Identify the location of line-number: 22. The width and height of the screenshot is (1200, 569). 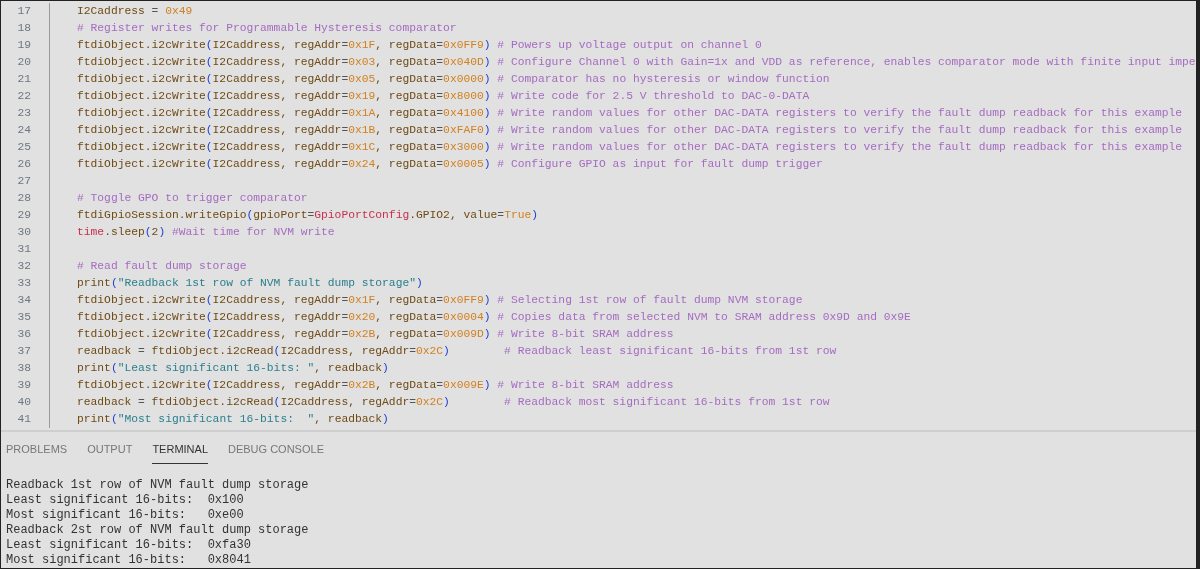
(23, 97).